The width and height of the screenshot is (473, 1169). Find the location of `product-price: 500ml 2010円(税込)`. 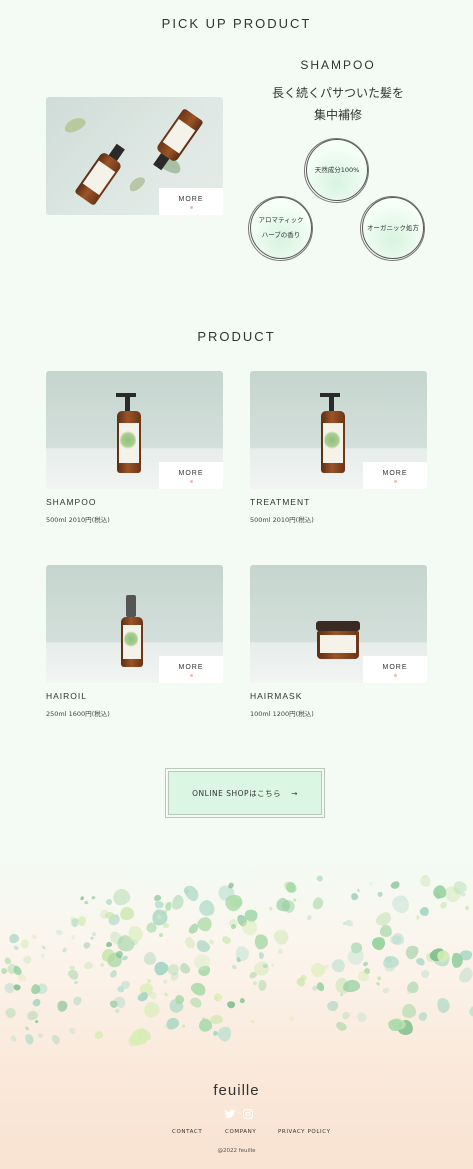

product-price: 500ml 2010円(税込) is located at coordinates (78, 520).